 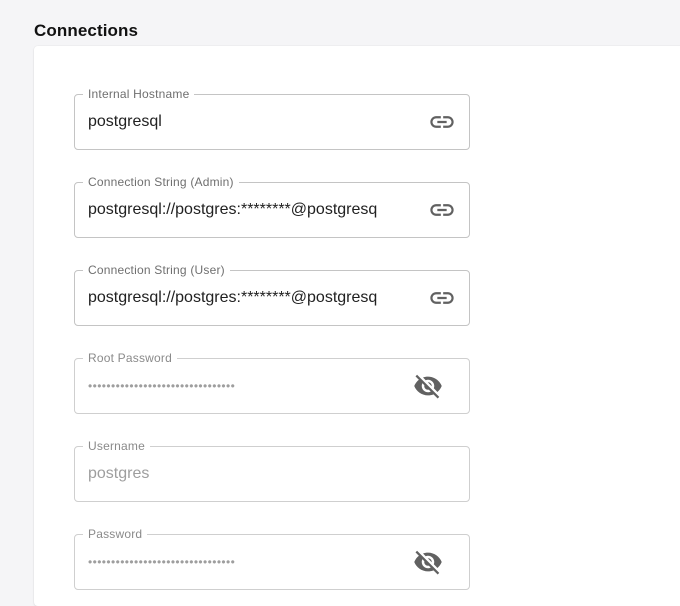 What do you see at coordinates (248, 298) in the screenshot?
I see `connection-string-user-value: postgresql://postgres:********@postgresq` at bounding box center [248, 298].